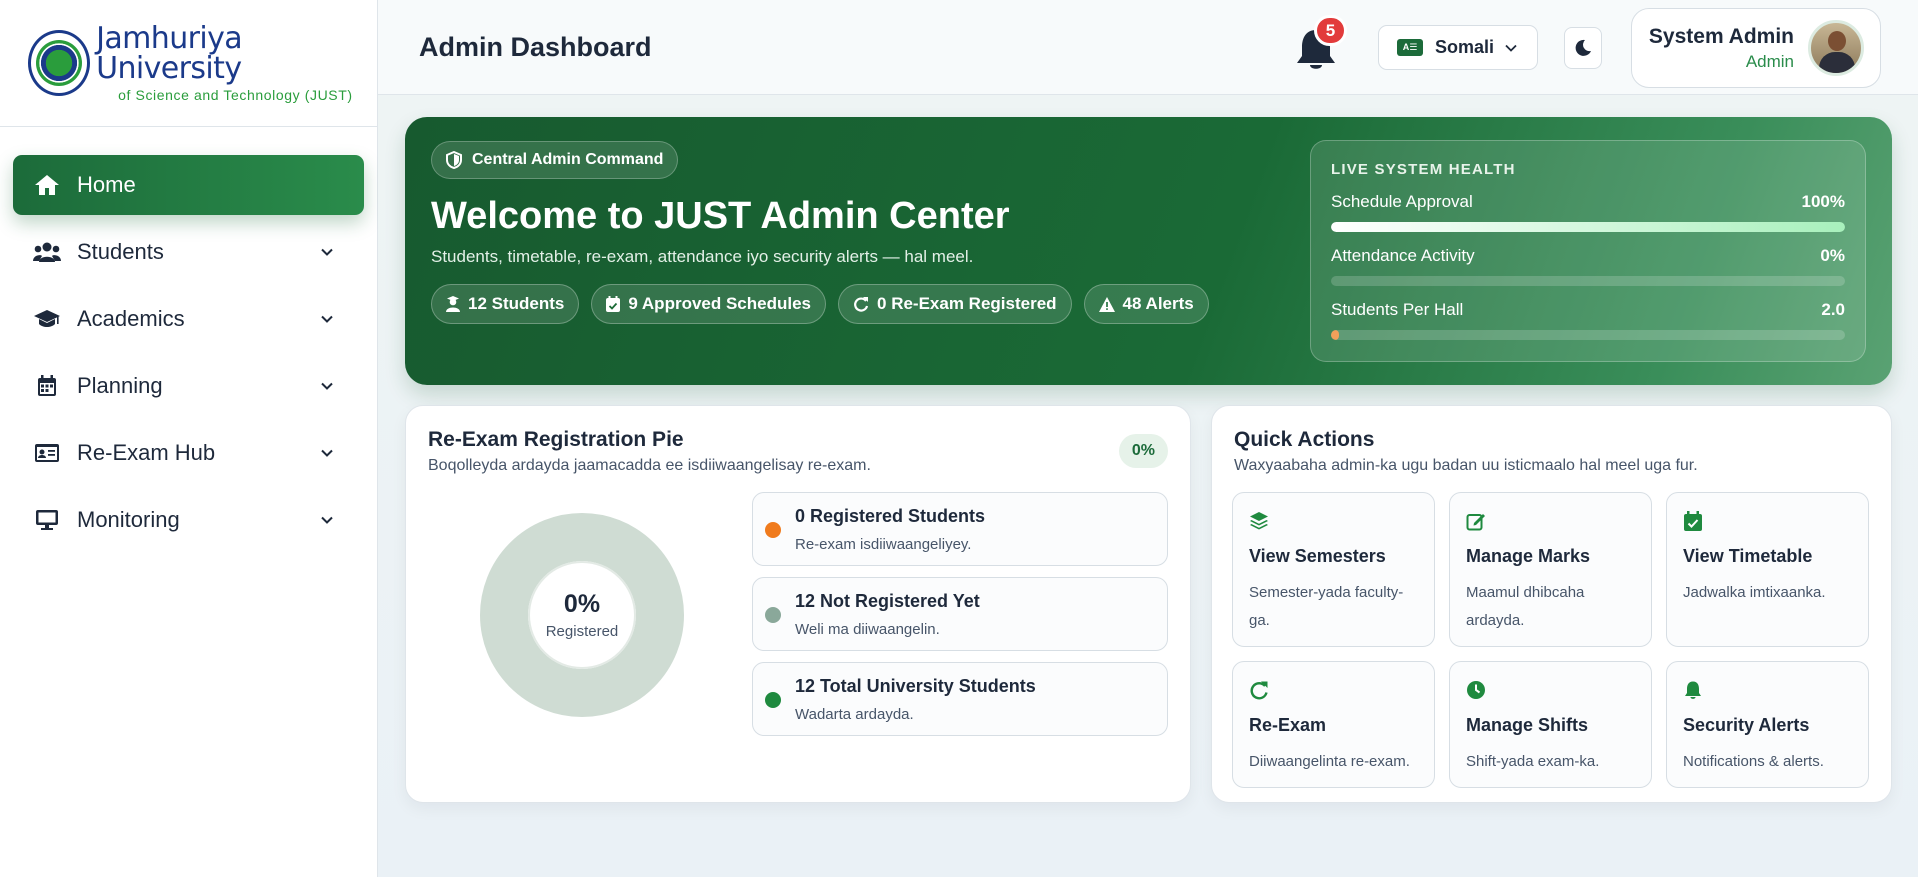 Image resolution: width=1918 pixels, height=877 pixels. Describe the element at coordinates (1465, 47) in the screenshot. I see `language-label: Somali` at that location.